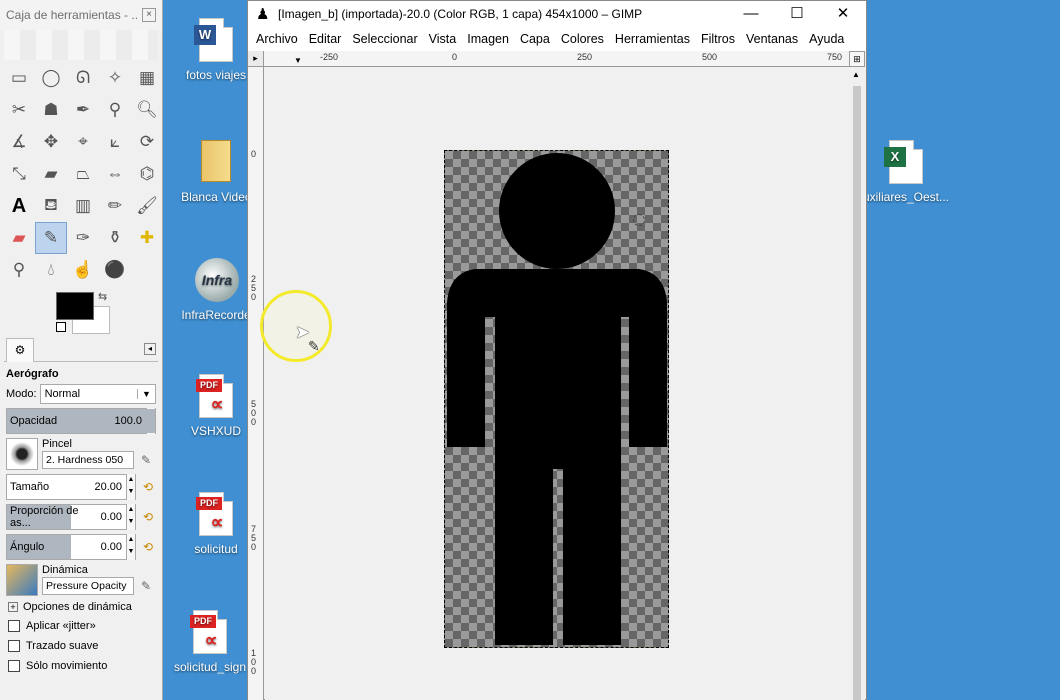 Image resolution: width=1060 pixels, height=700 pixels. I want to click on desktop-icon-solicitud-sign: PDF ∝ solicitud_sign, so click(210, 642).